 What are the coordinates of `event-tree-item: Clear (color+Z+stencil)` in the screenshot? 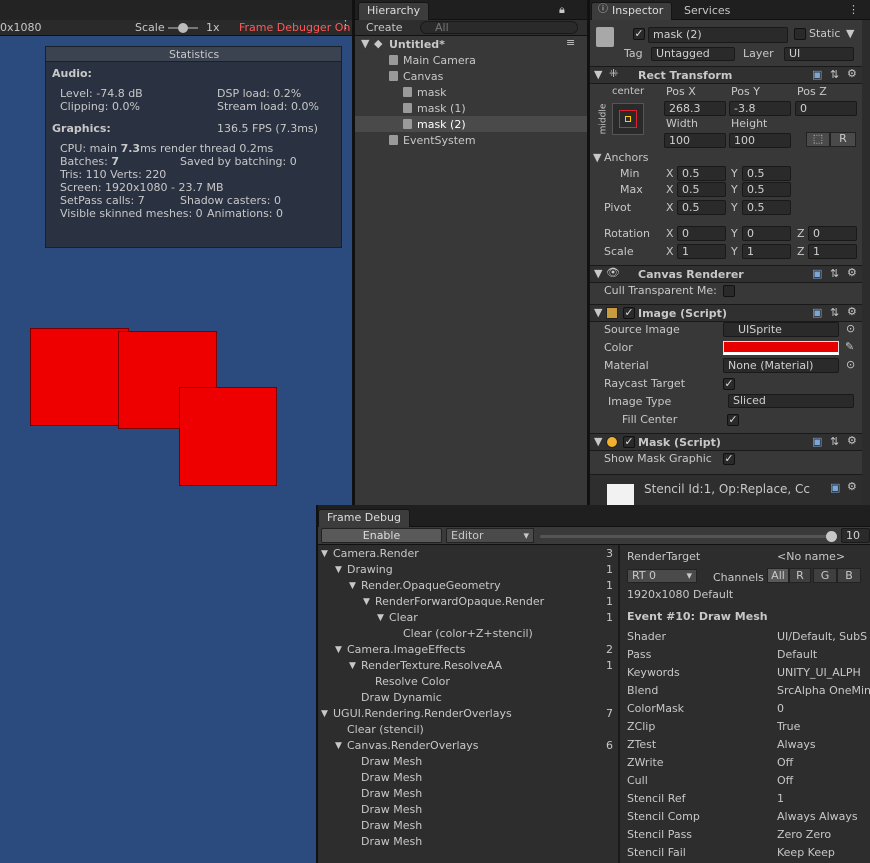 It's located at (468, 634).